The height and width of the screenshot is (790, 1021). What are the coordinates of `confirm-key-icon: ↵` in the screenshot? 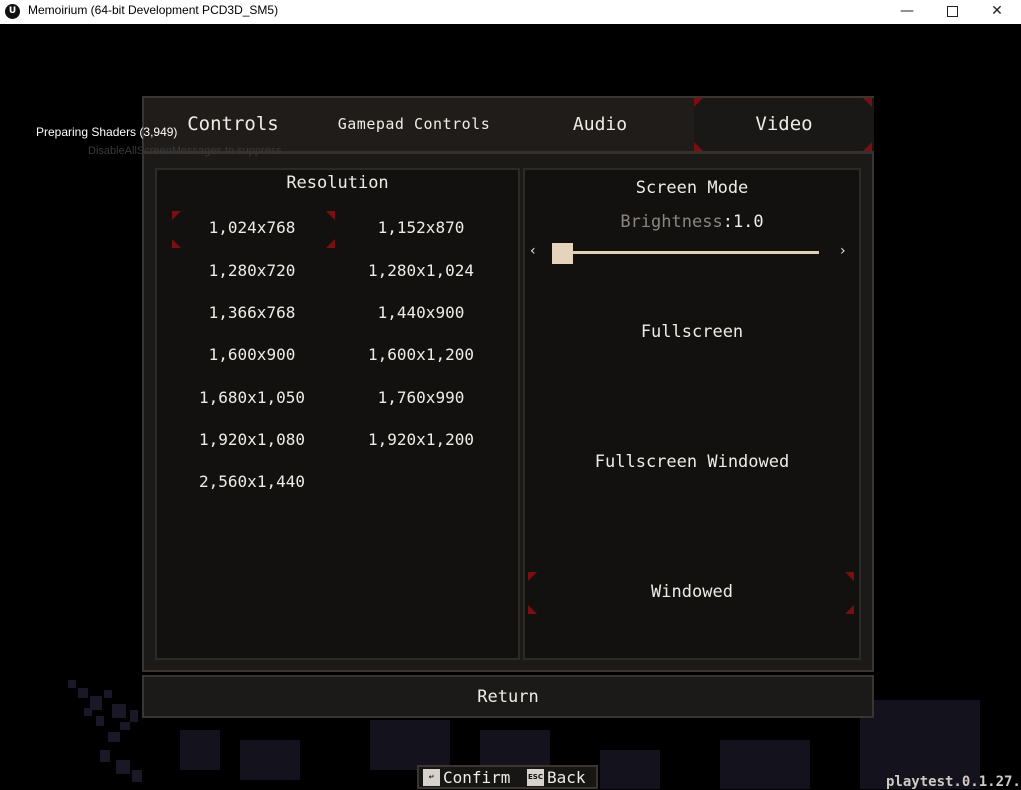 It's located at (431, 777).